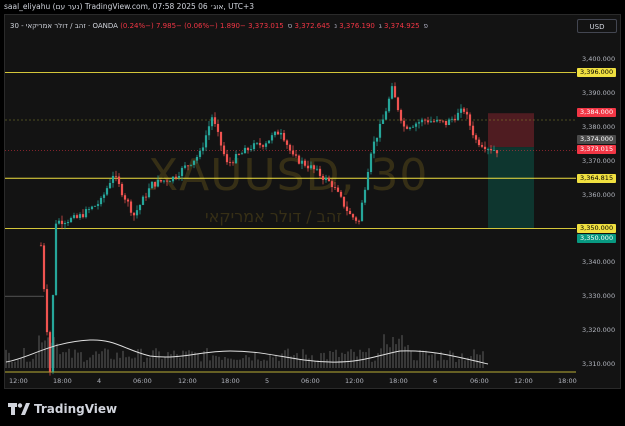 The width and height of the screenshot is (625, 426). Describe the element at coordinates (599, 160) in the screenshot. I see `price-tick-label: 3,370.000` at that location.